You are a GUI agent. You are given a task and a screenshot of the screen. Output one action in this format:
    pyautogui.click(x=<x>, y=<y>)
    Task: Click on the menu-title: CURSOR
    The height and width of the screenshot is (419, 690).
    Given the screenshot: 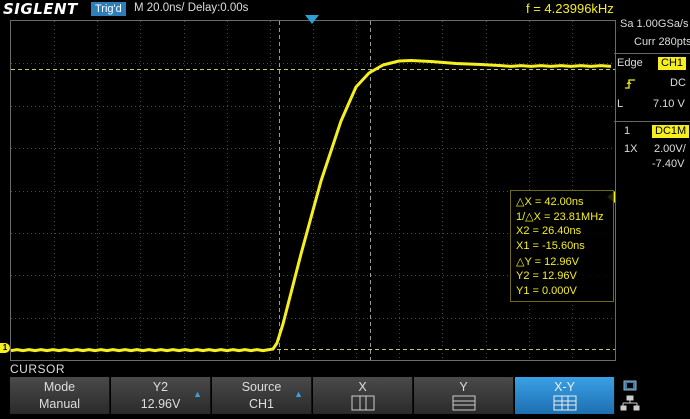 What is the action you would take?
    pyautogui.click(x=38, y=369)
    